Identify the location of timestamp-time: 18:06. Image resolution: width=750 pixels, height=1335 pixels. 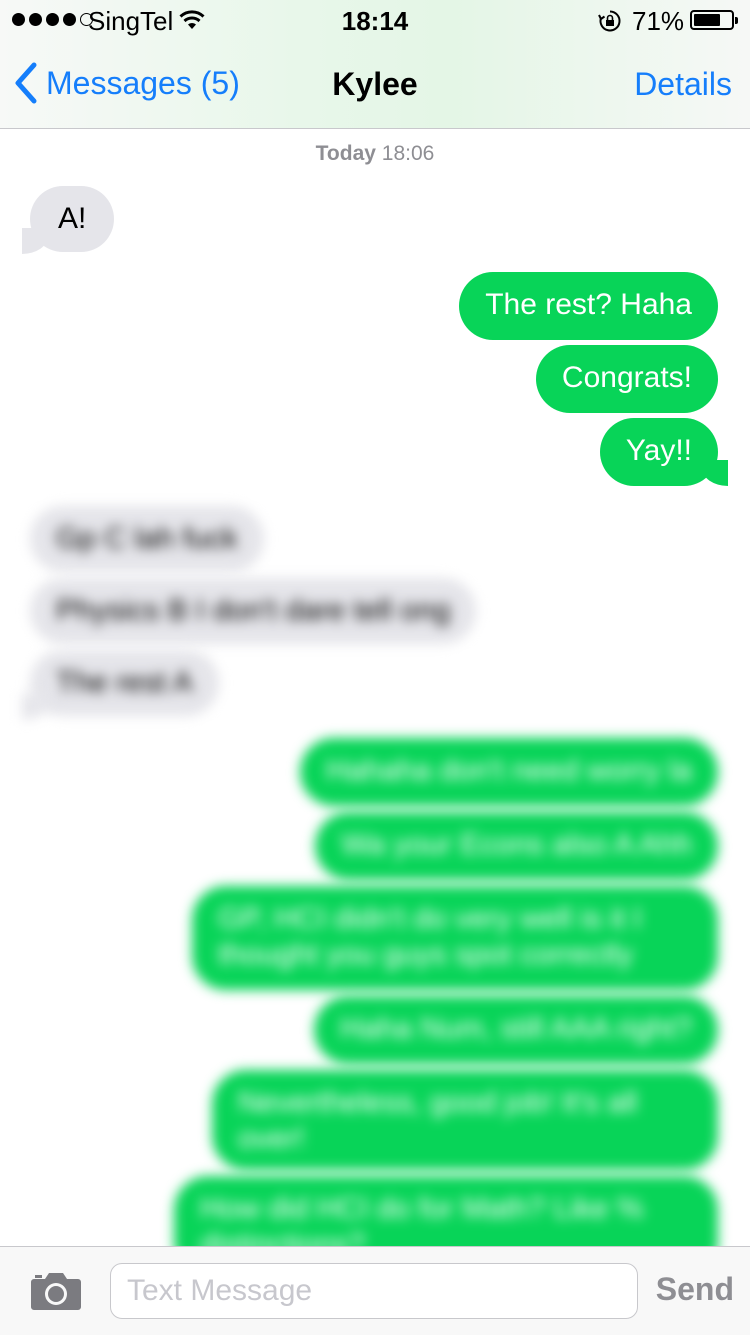
(408, 153).